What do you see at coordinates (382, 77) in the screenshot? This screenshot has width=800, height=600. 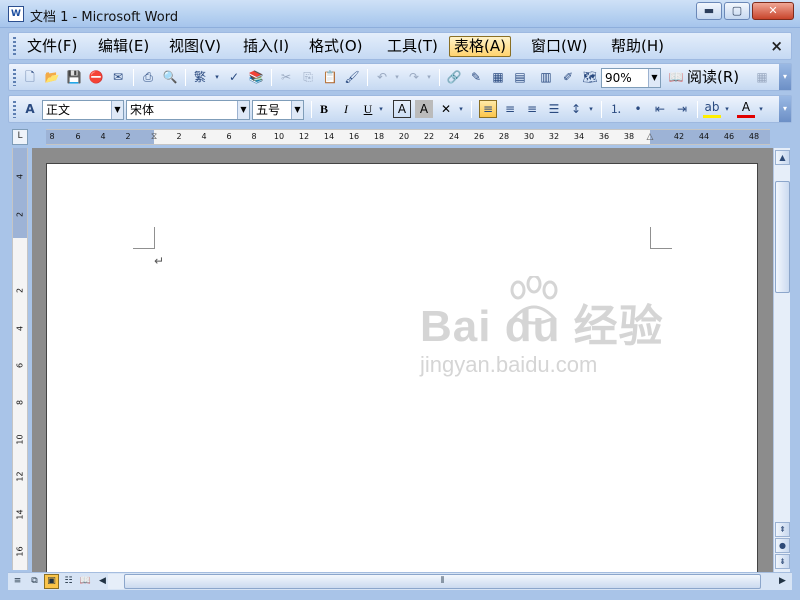 I see `undo-icon: ↶` at bounding box center [382, 77].